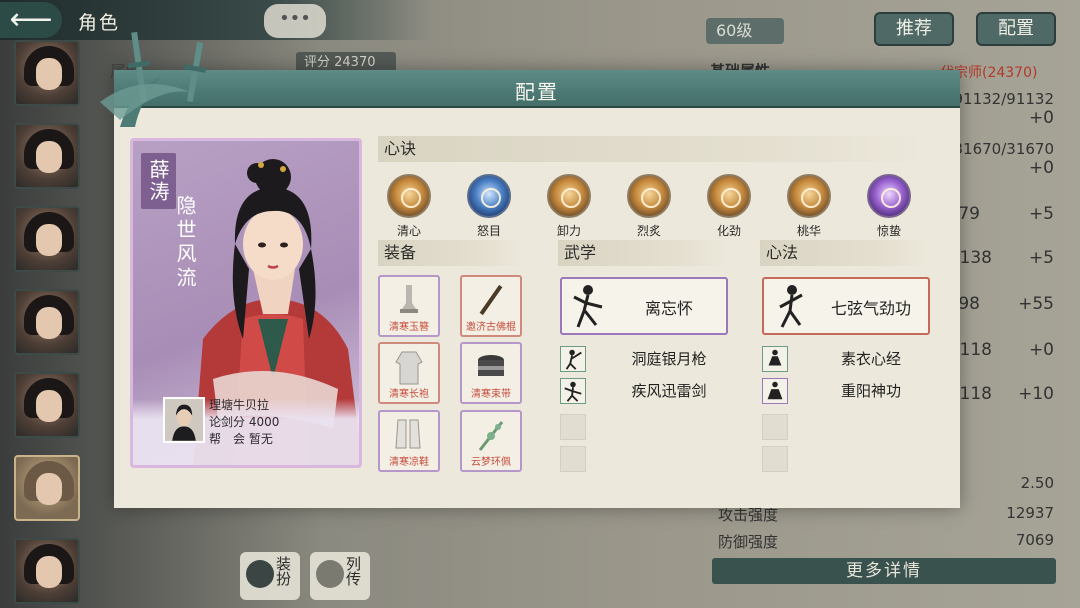  Describe the element at coordinates (1036, 394) in the screenshot. I see `stat-value: +10` at that location.